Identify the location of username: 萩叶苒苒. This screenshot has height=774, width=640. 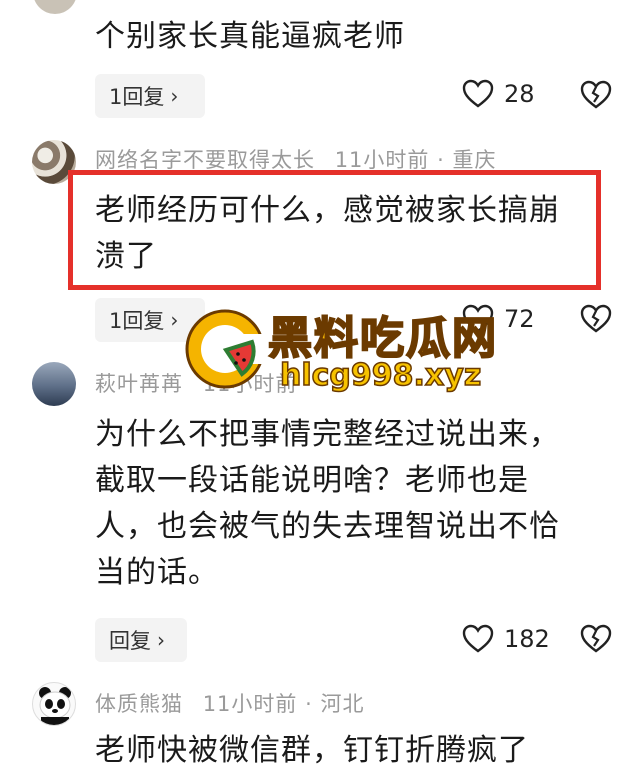
(139, 384).